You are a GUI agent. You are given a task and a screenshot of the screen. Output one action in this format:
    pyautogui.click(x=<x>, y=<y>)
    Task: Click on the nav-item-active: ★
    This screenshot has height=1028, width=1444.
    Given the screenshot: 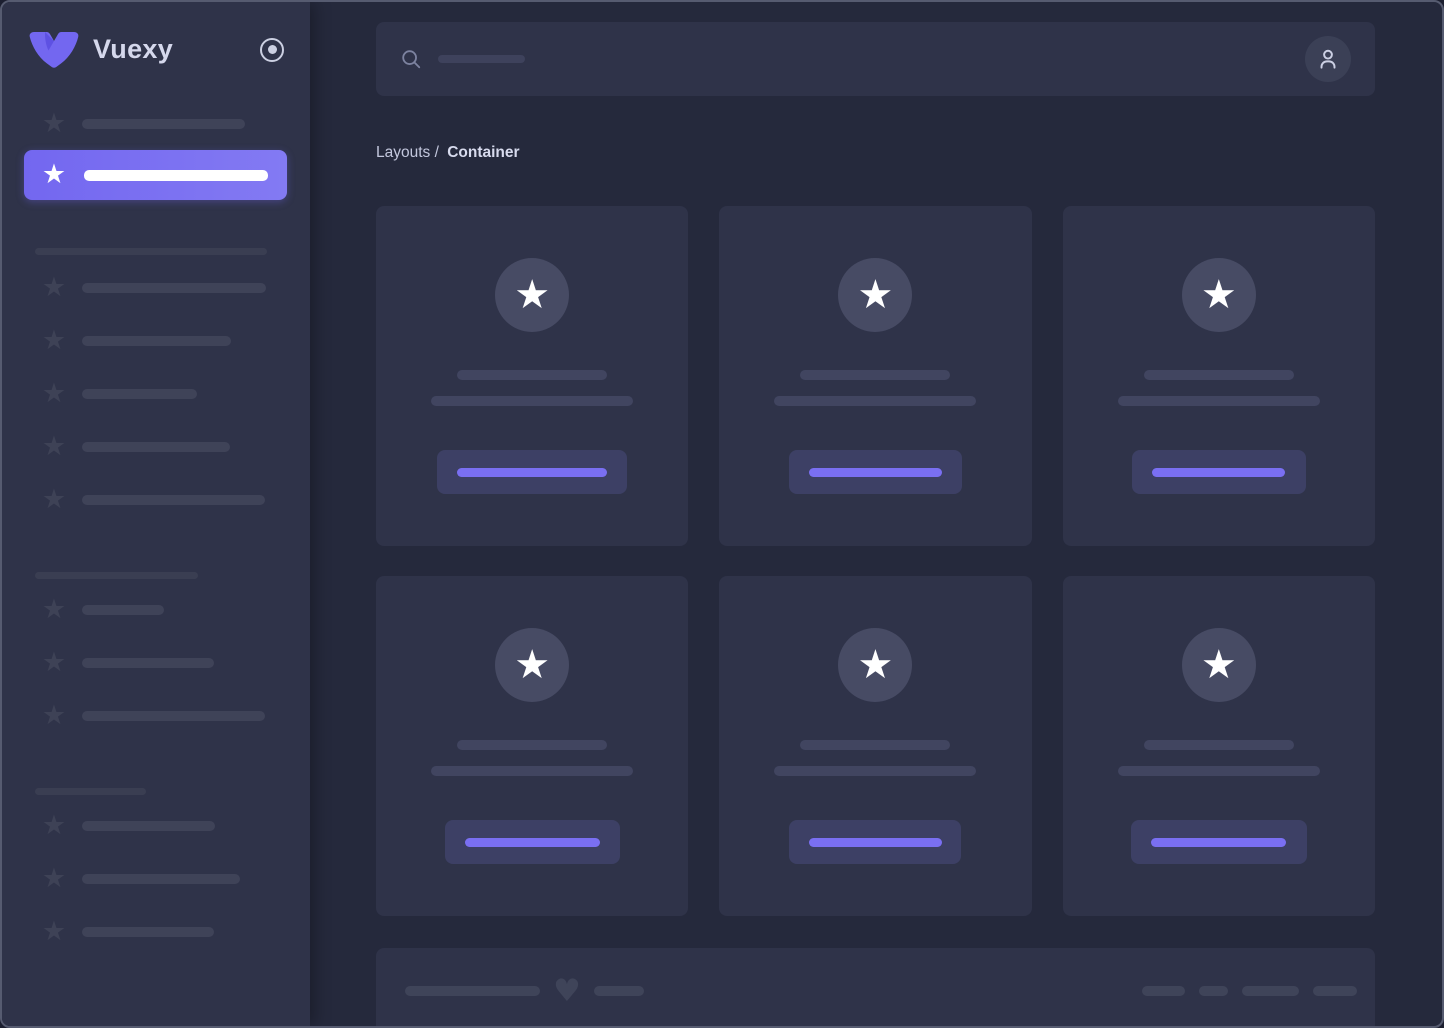 What is the action you would take?
    pyautogui.click(x=155, y=175)
    